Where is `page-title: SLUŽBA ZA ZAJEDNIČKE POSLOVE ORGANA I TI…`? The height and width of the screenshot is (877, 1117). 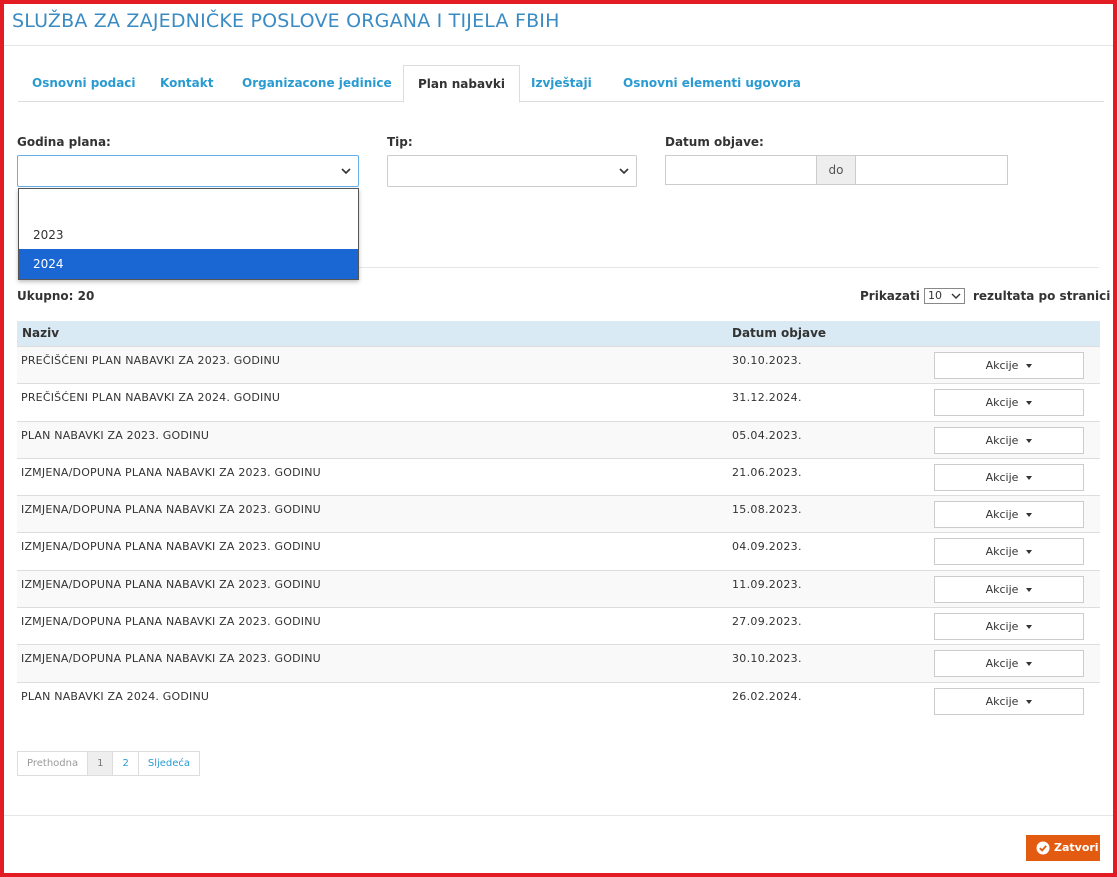
page-title: SLUŽBA ZA ZAJEDNIČKE POSLOVE ORGANA I TI… is located at coordinates (286, 21).